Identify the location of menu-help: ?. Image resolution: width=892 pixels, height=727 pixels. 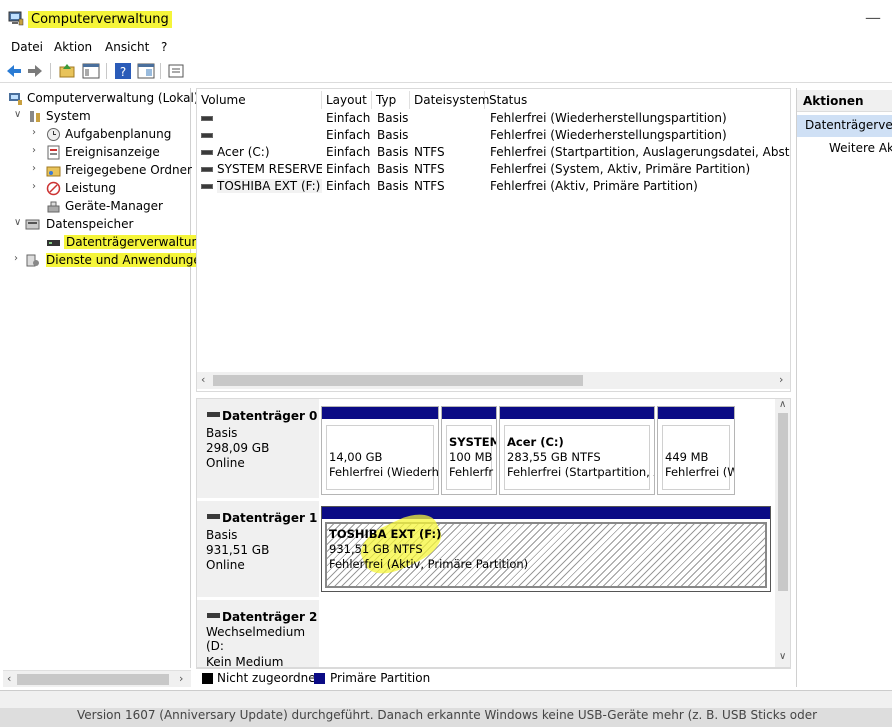
(164, 47).